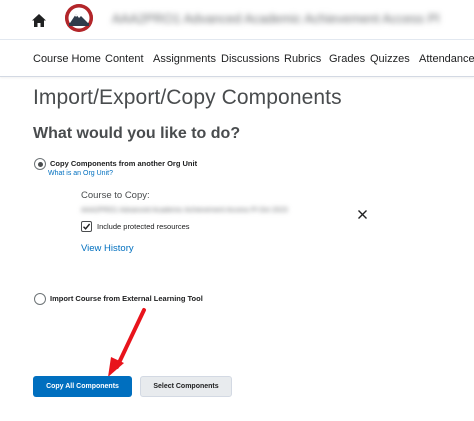  I want to click on include-protected-checkbox, so click(86, 226).